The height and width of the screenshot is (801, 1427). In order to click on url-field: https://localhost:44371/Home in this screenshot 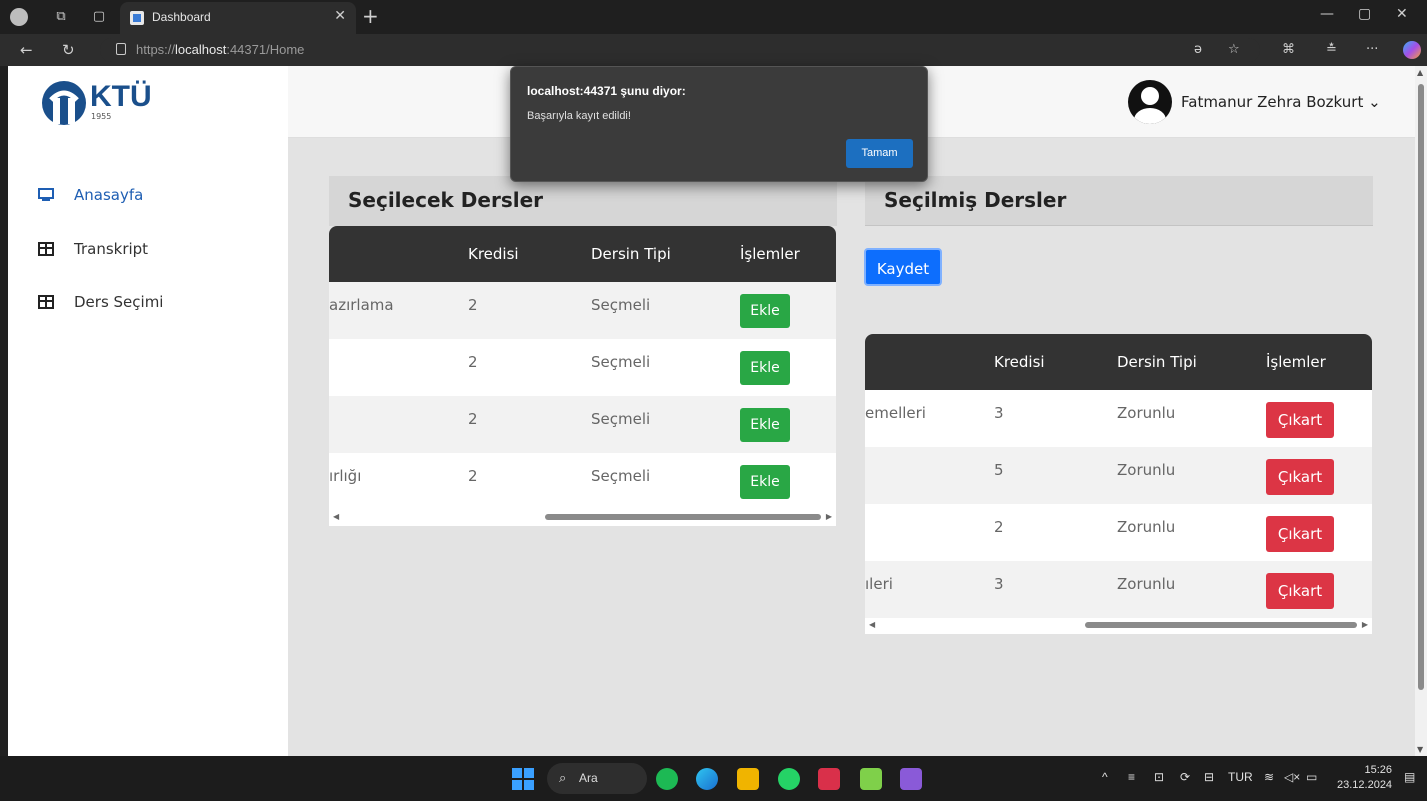, I will do `click(680, 50)`.